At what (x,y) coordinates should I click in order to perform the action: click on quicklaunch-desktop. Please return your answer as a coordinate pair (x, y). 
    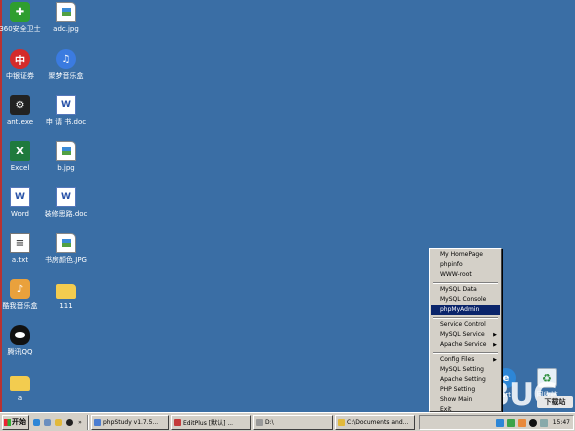
    Looking at the image, I should click on (47, 422).